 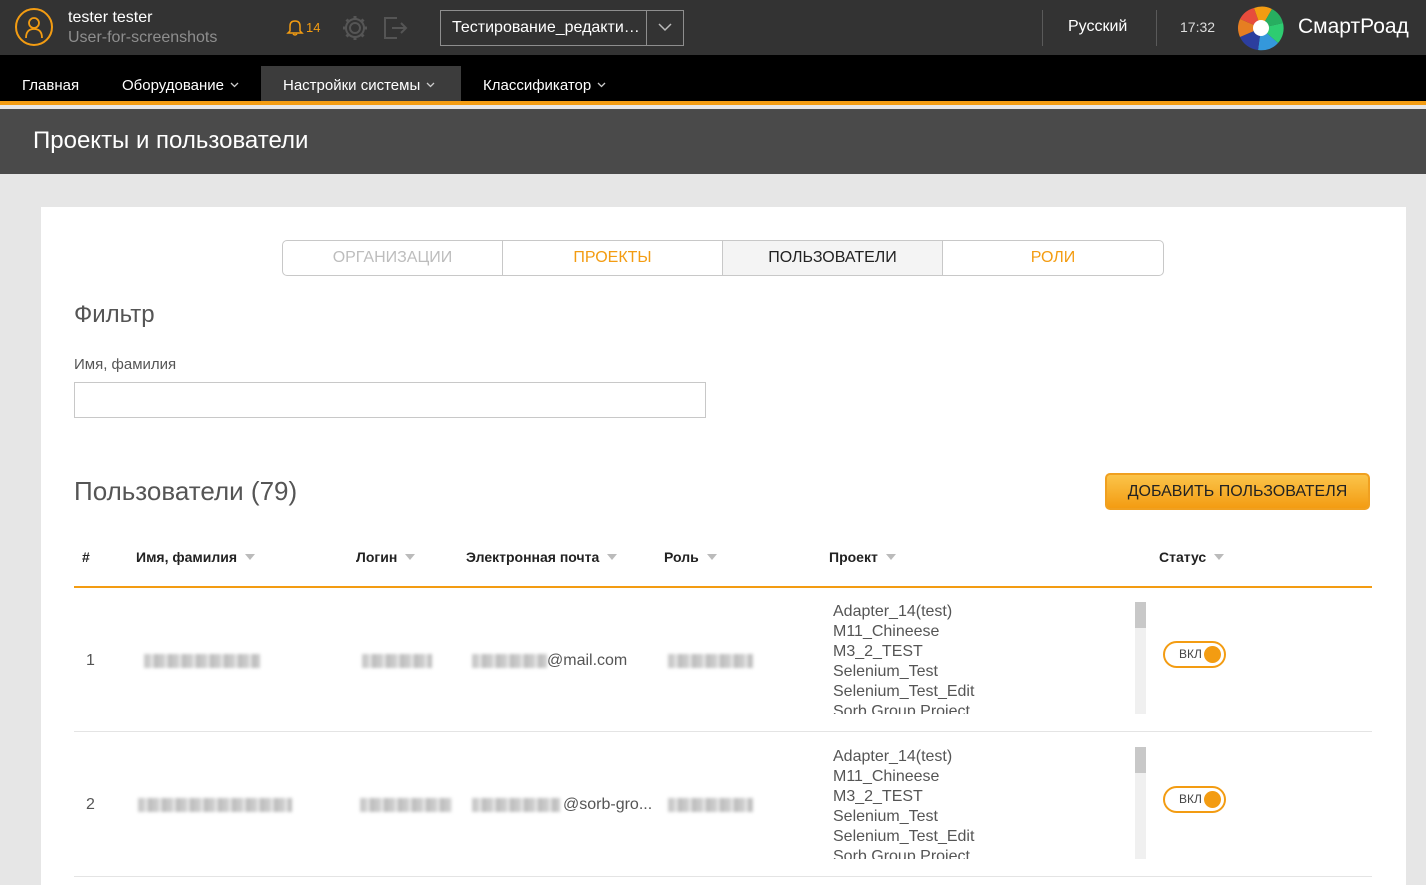 I want to click on row-number: 2, so click(x=90, y=804).